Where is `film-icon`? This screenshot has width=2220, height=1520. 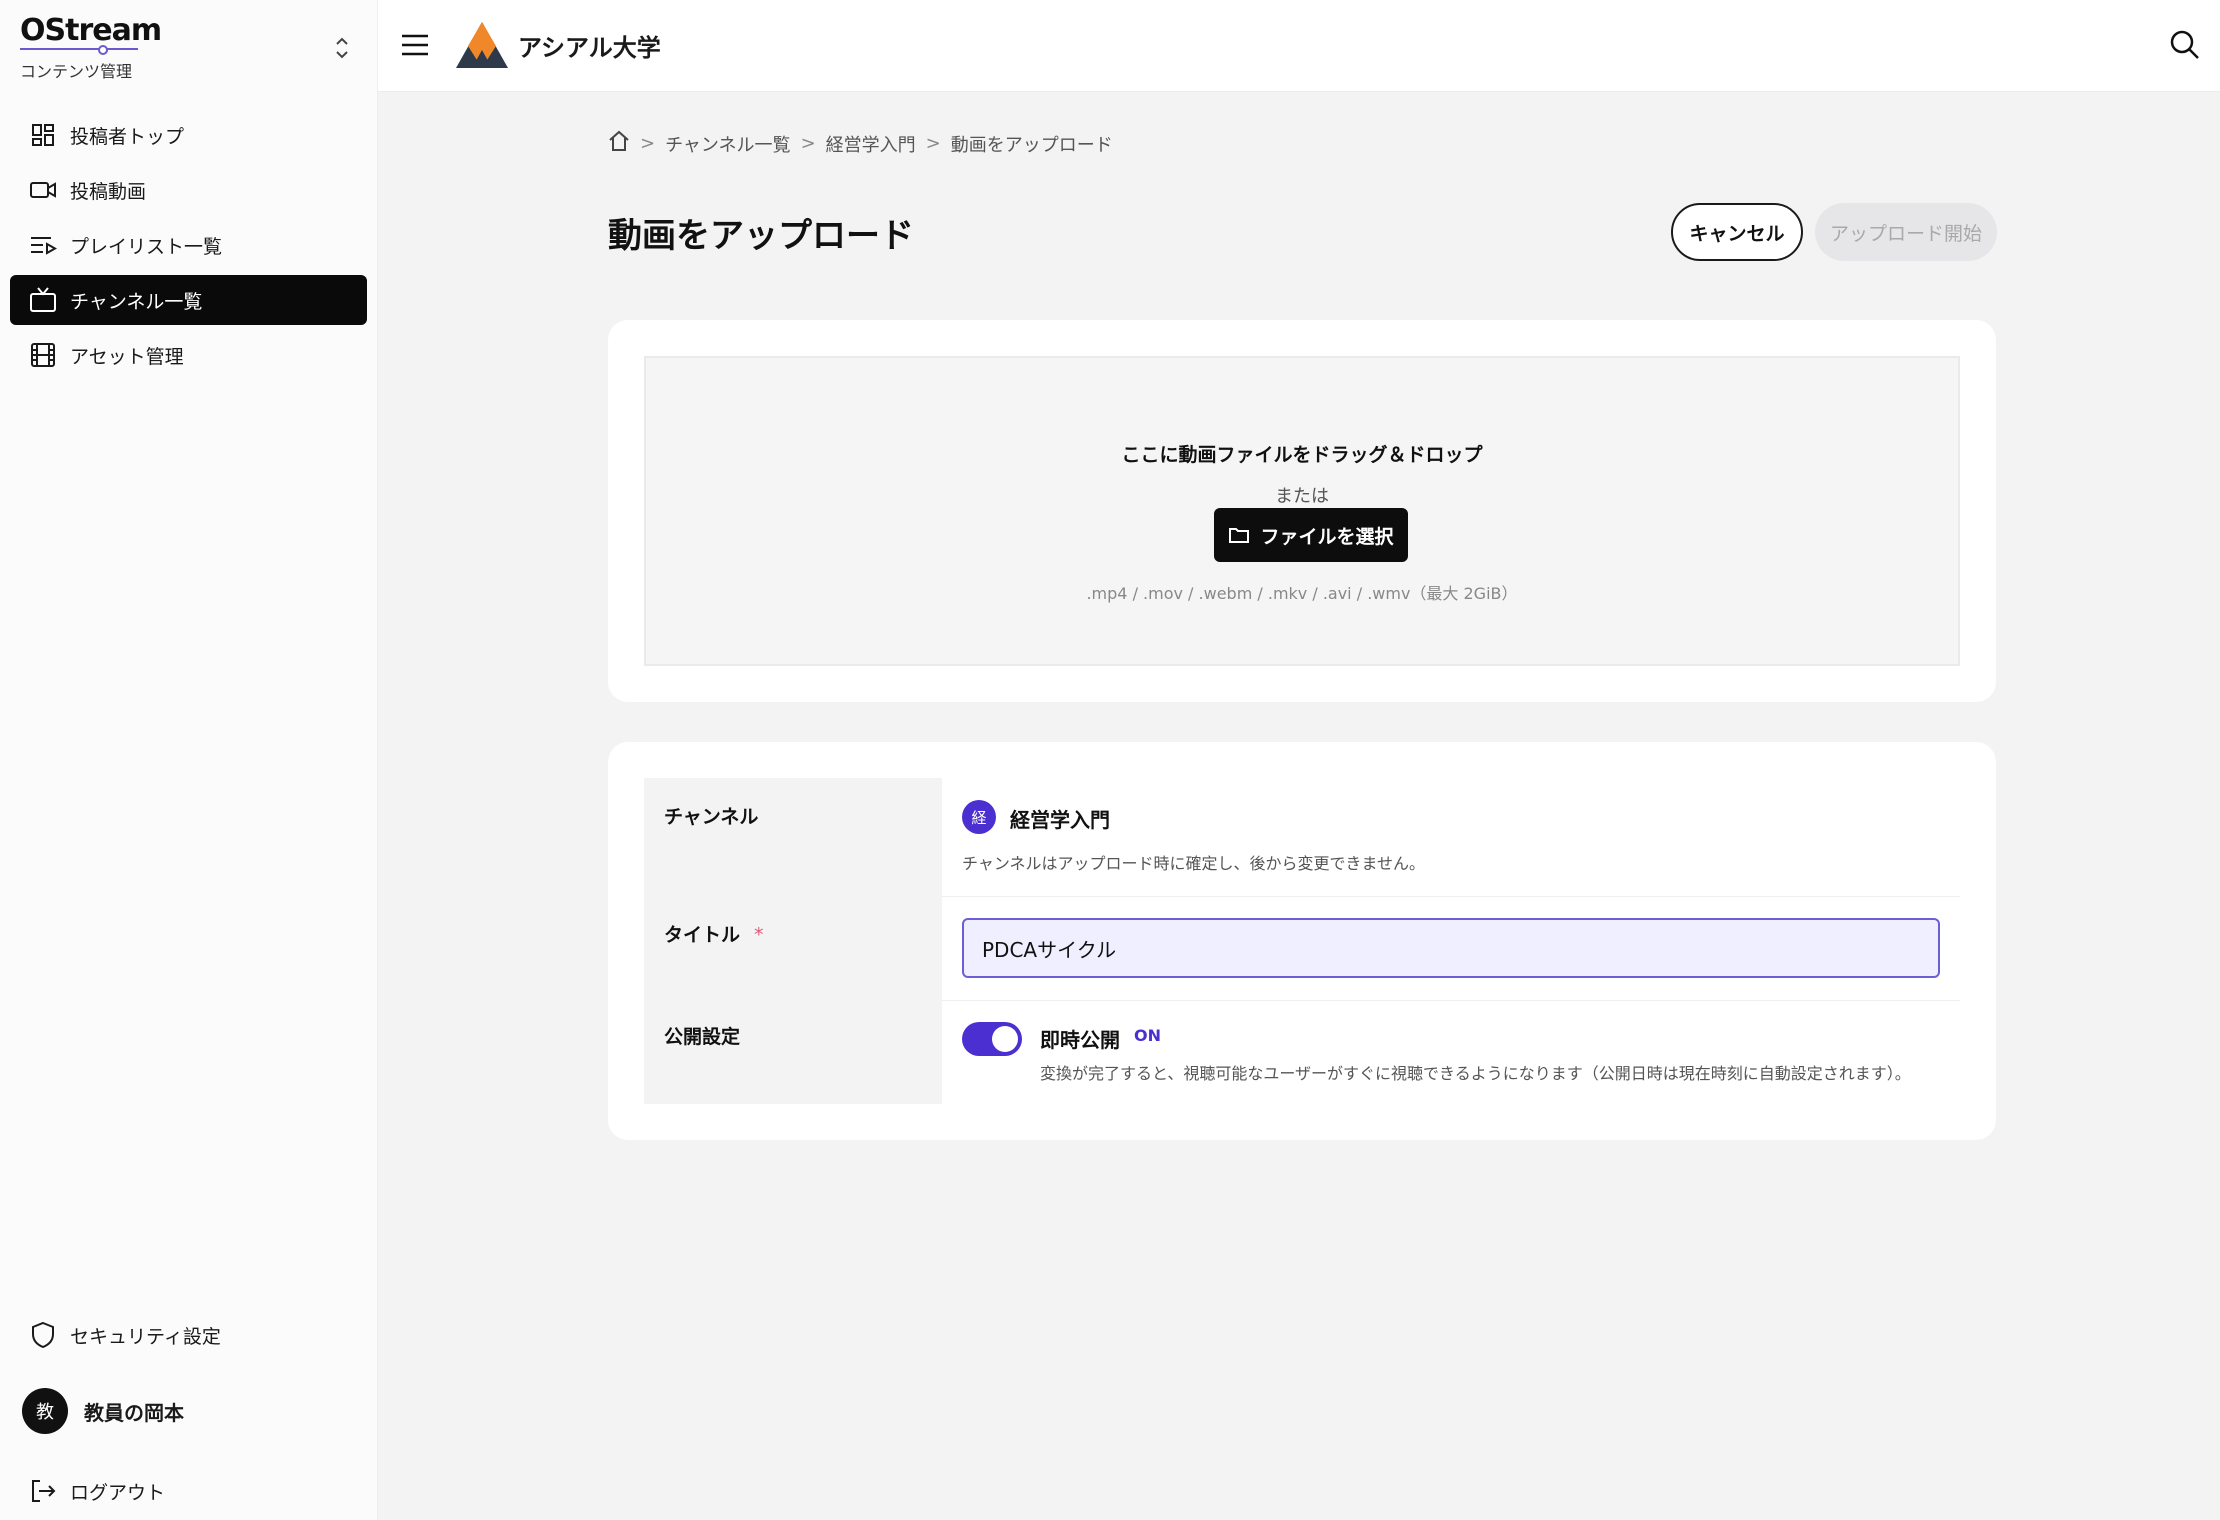
film-icon is located at coordinates (43, 355).